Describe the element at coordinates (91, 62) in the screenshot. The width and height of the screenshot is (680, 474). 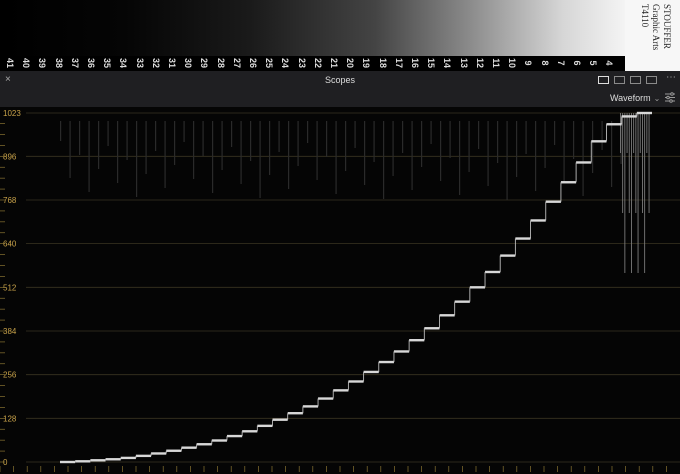
I see `step-number: 36` at that location.